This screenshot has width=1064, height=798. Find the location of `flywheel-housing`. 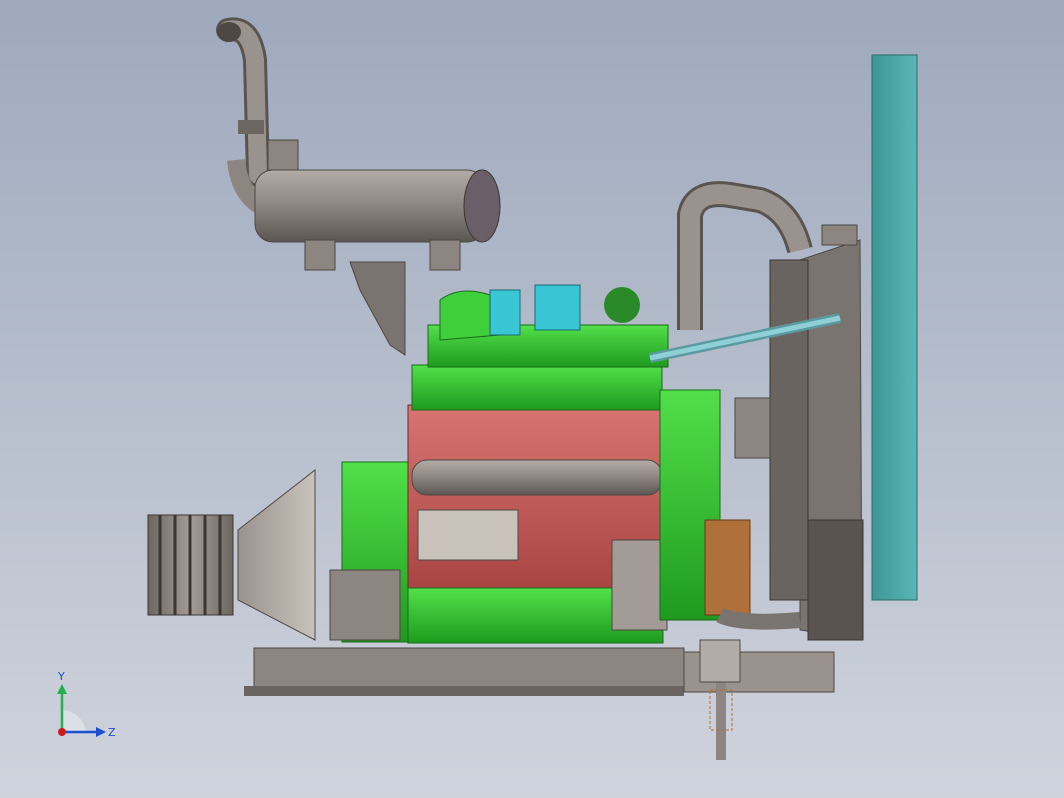

flywheel-housing is located at coordinates (371, 552).